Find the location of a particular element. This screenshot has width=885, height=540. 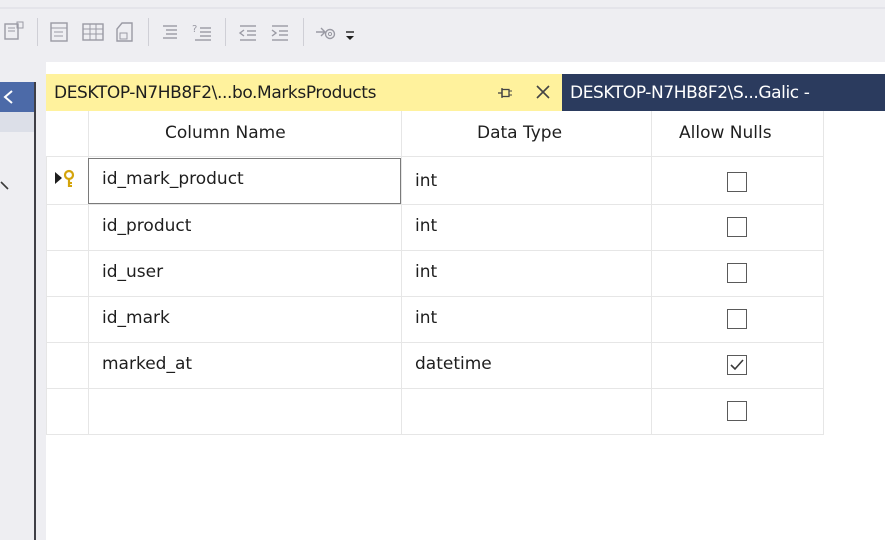

add-constraint-icon is located at coordinates (325, 32).